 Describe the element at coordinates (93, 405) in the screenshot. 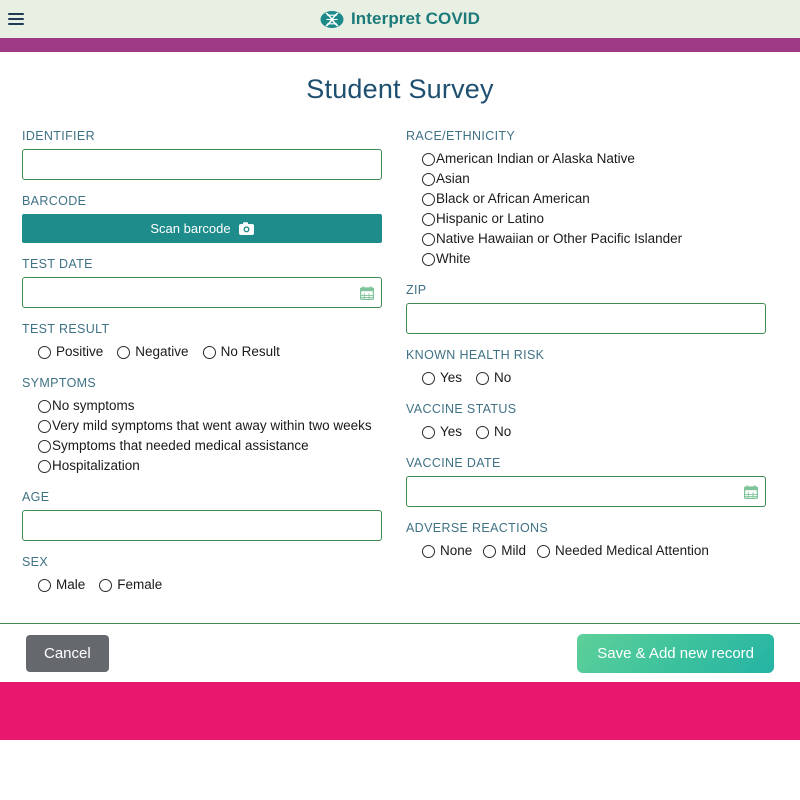

I see `radio-label: No symptoms` at that location.